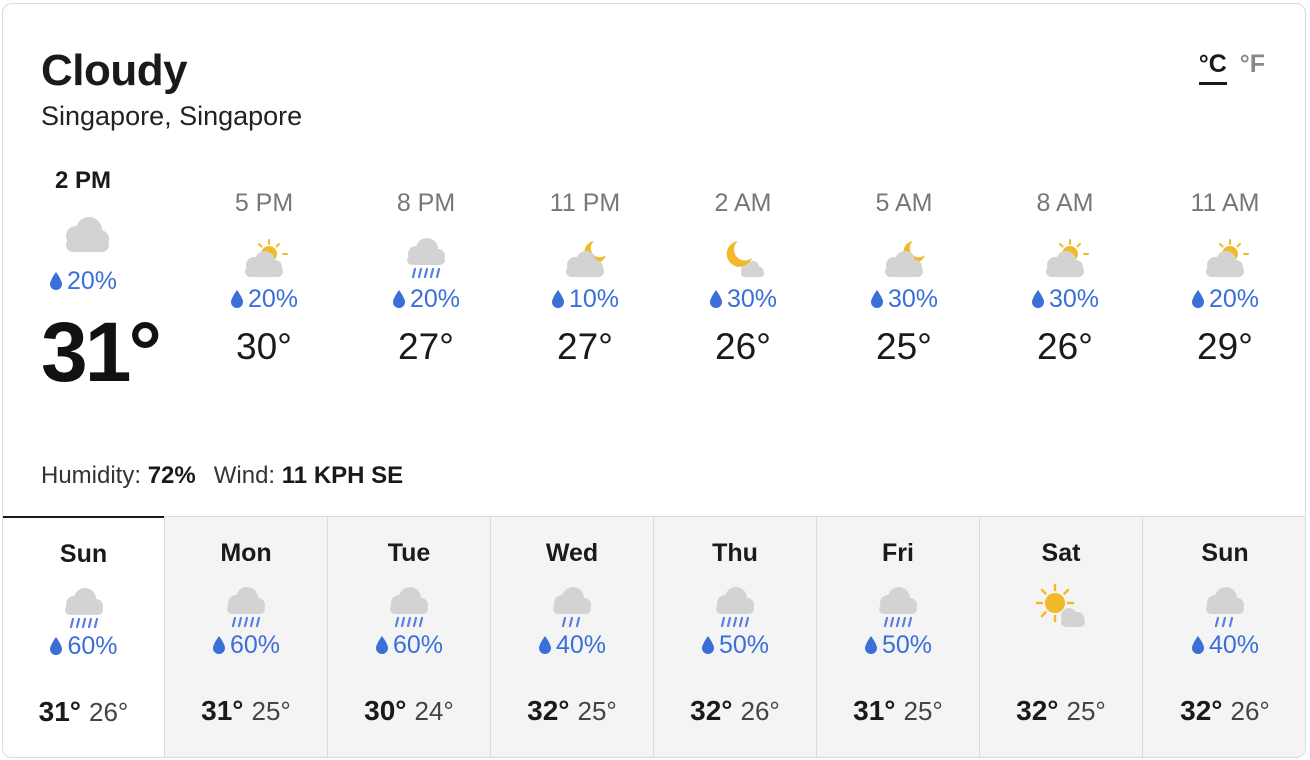 This screenshot has width=1310, height=760. I want to click on hour-item: 2 AM 30% 26°, so click(743, 278).